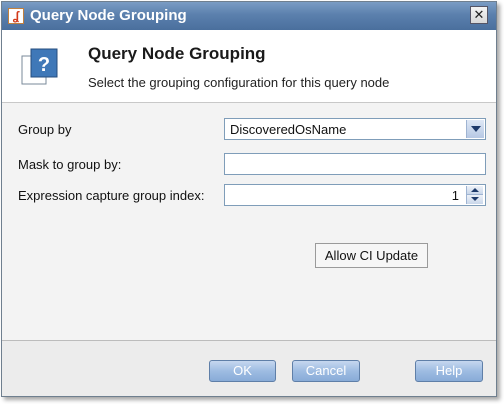 This screenshot has height=404, width=504. Describe the element at coordinates (111, 195) in the screenshot. I see `capture-group-label: Expression capture group index:` at that location.